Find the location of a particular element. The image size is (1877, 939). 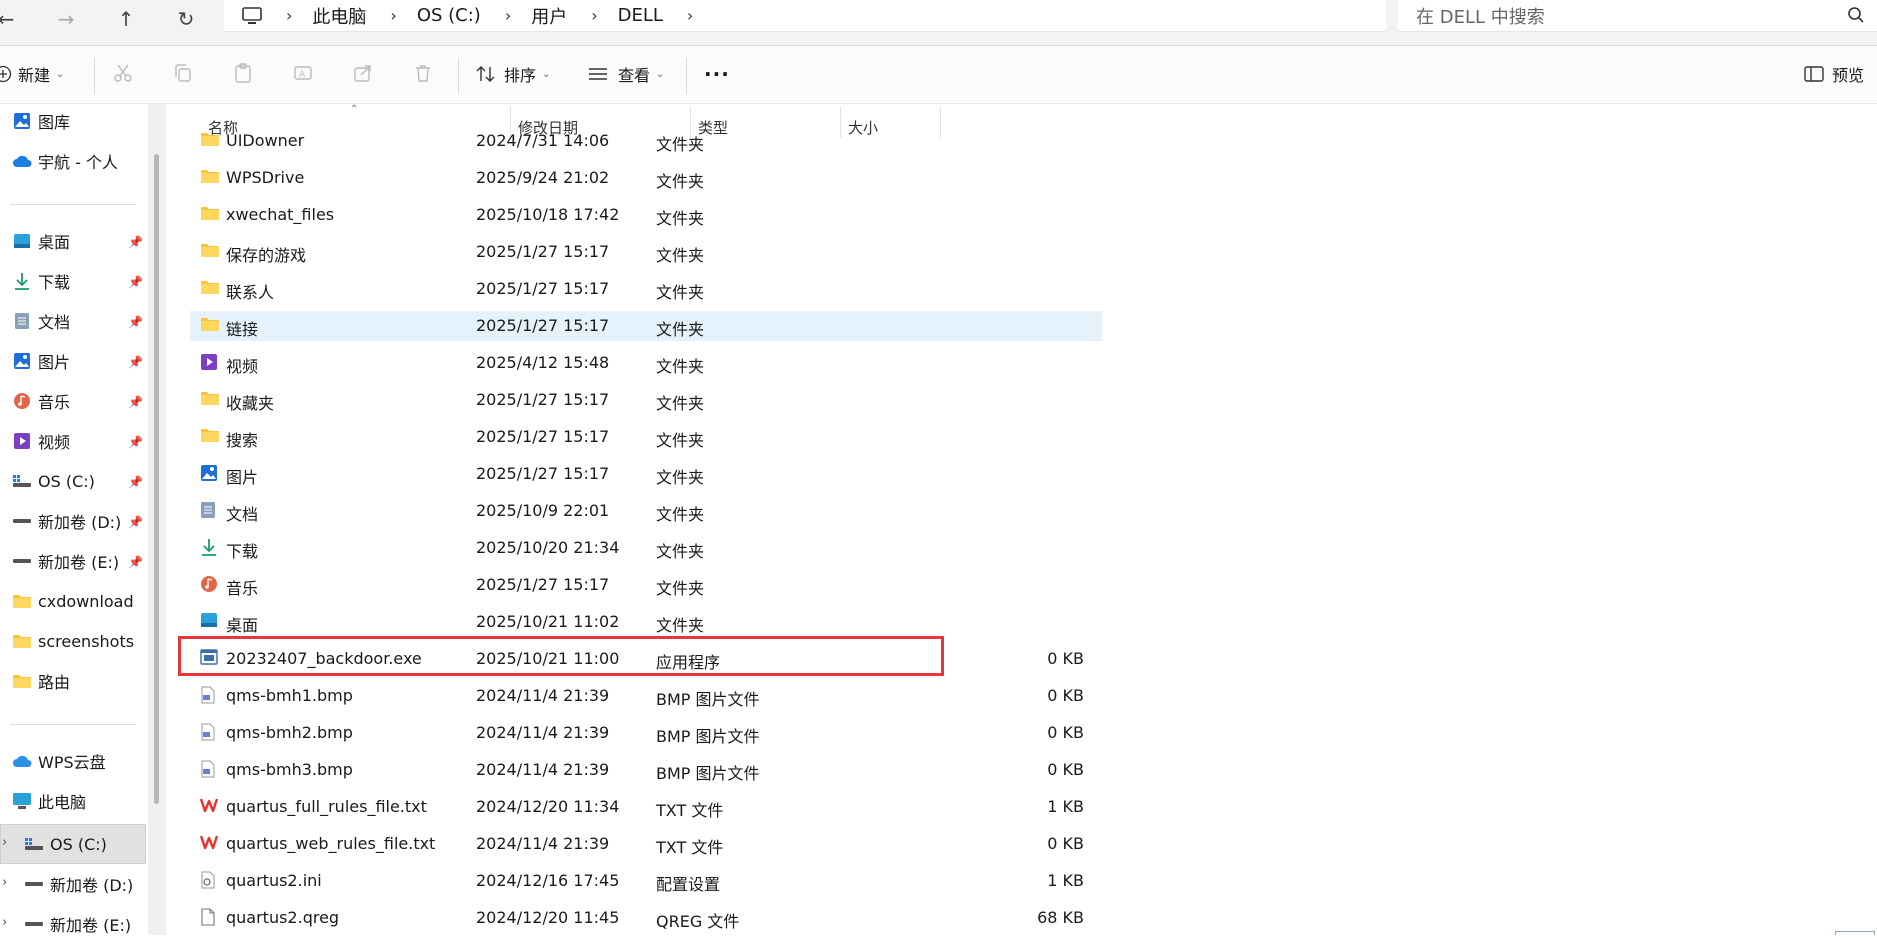

file-row: WPSDrive2025/9/24 21:02文件夹 is located at coordinates (646, 178).